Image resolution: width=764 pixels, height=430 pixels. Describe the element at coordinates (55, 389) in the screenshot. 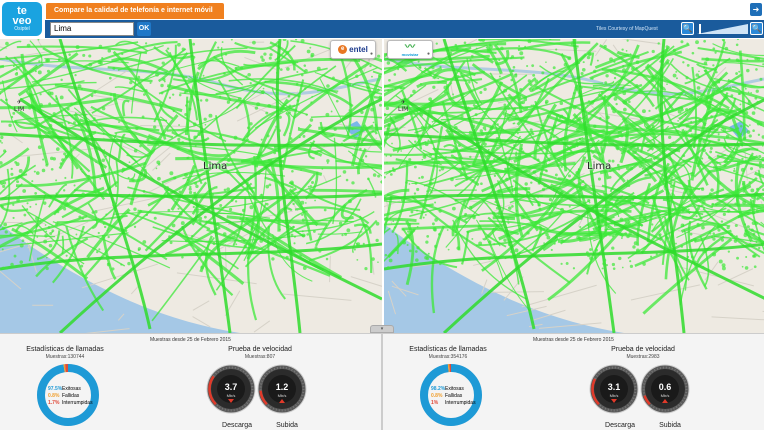

I see `legend-pct: 97.5%` at that location.